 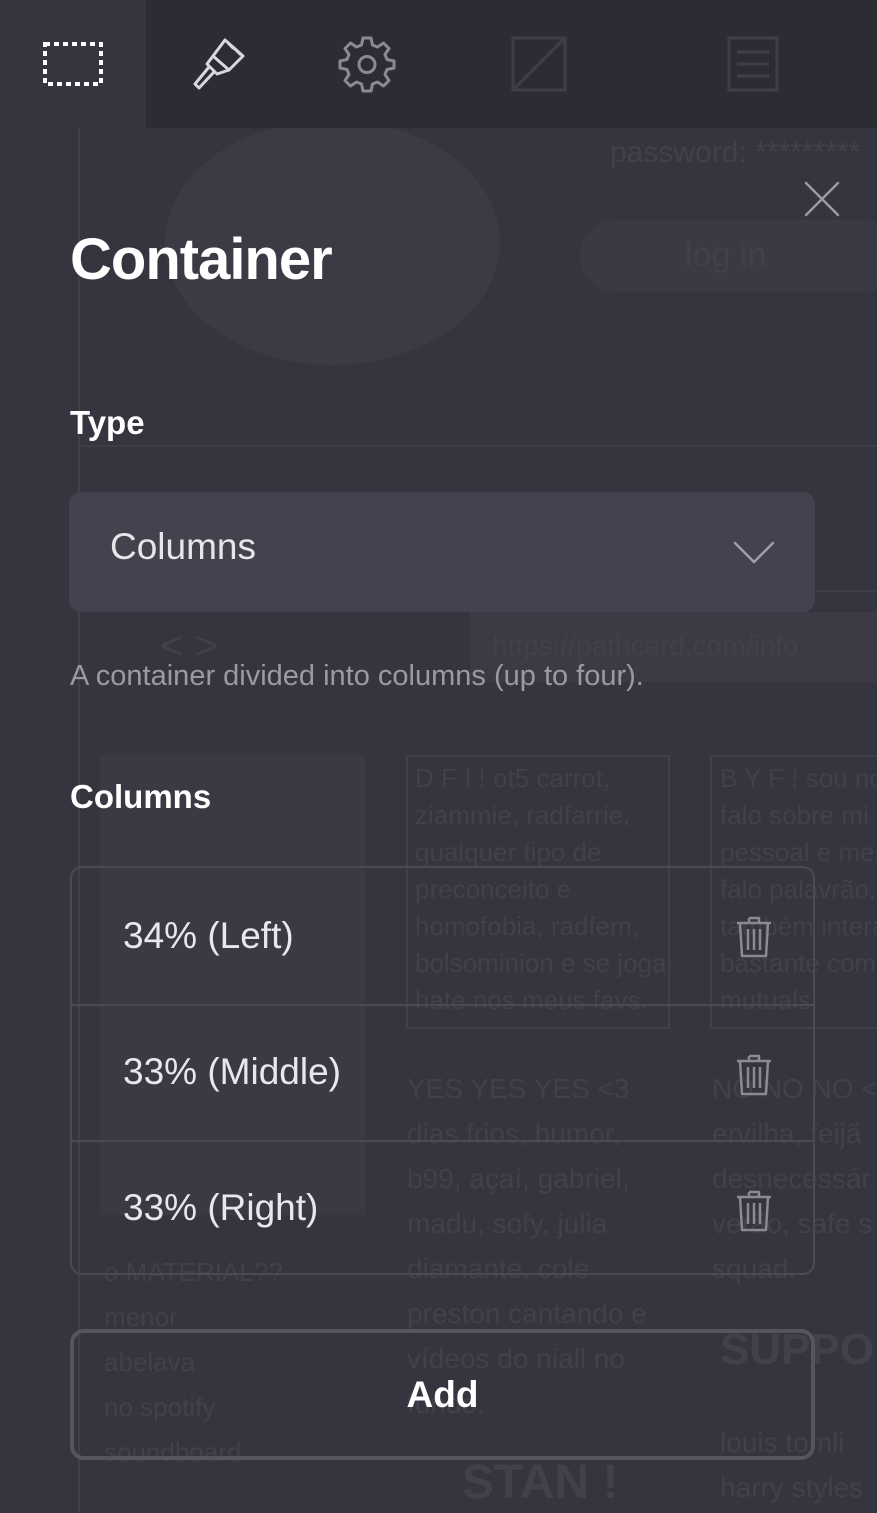 What do you see at coordinates (754, 552) in the screenshot?
I see `chevron-down-icon` at bounding box center [754, 552].